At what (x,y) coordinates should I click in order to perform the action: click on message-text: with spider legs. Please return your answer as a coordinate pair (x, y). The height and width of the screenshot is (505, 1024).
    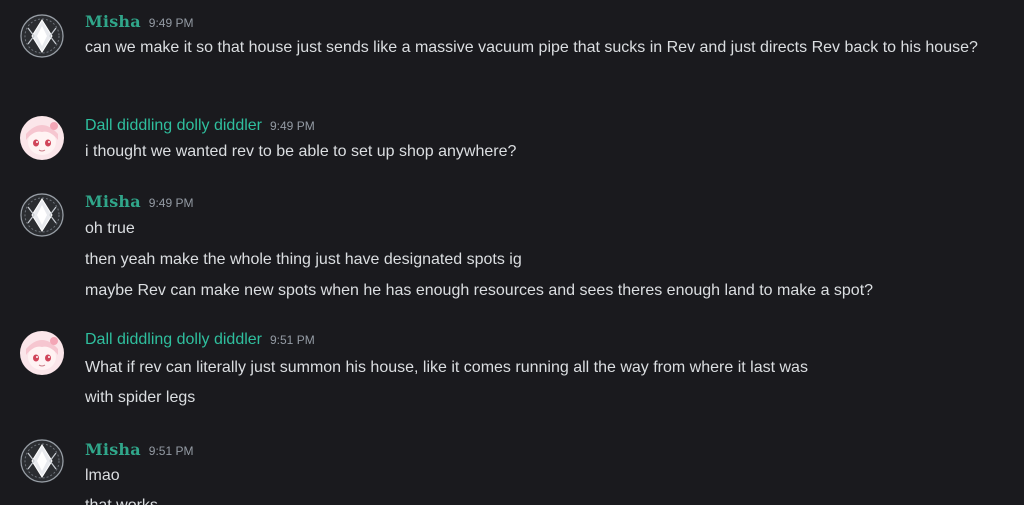
    Looking at the image, I should click on (140, 397).